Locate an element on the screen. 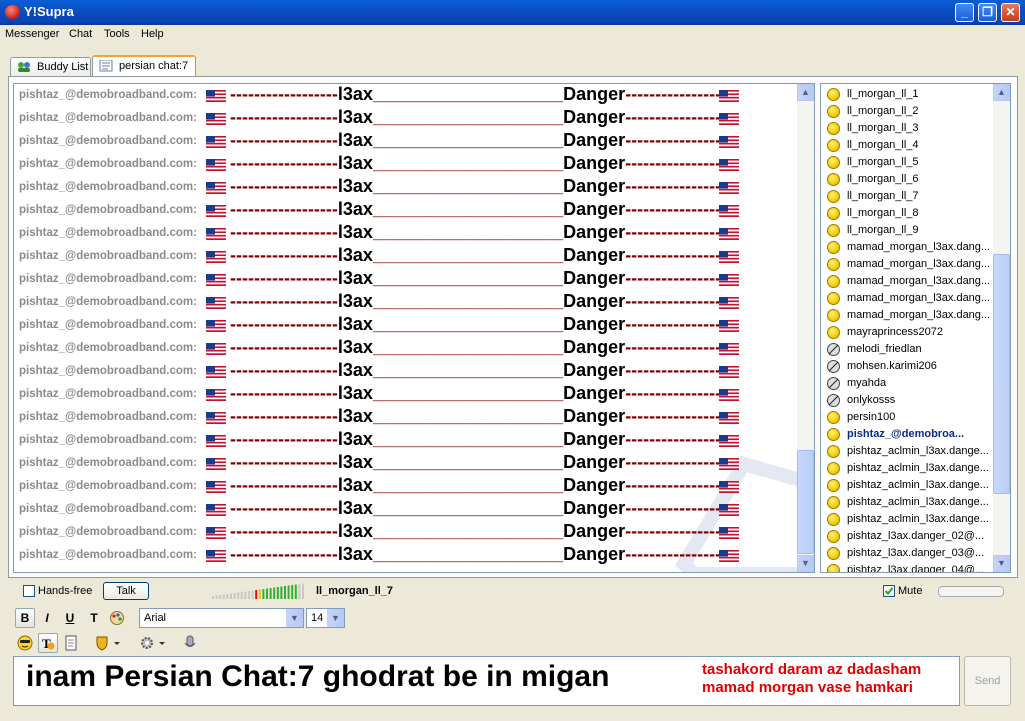 This screenshot has height=721, width=1025. text-style-button: T is located at coordinates (94, 618).